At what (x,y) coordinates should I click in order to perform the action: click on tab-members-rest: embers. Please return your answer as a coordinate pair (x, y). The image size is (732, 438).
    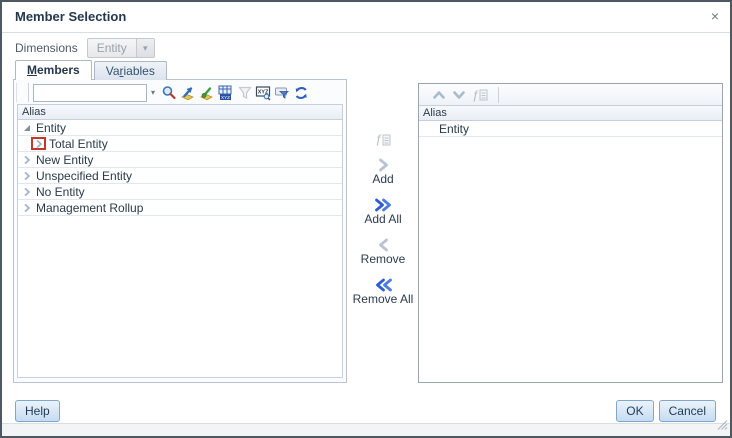
    Looking at the image, I should click on (58, 70).